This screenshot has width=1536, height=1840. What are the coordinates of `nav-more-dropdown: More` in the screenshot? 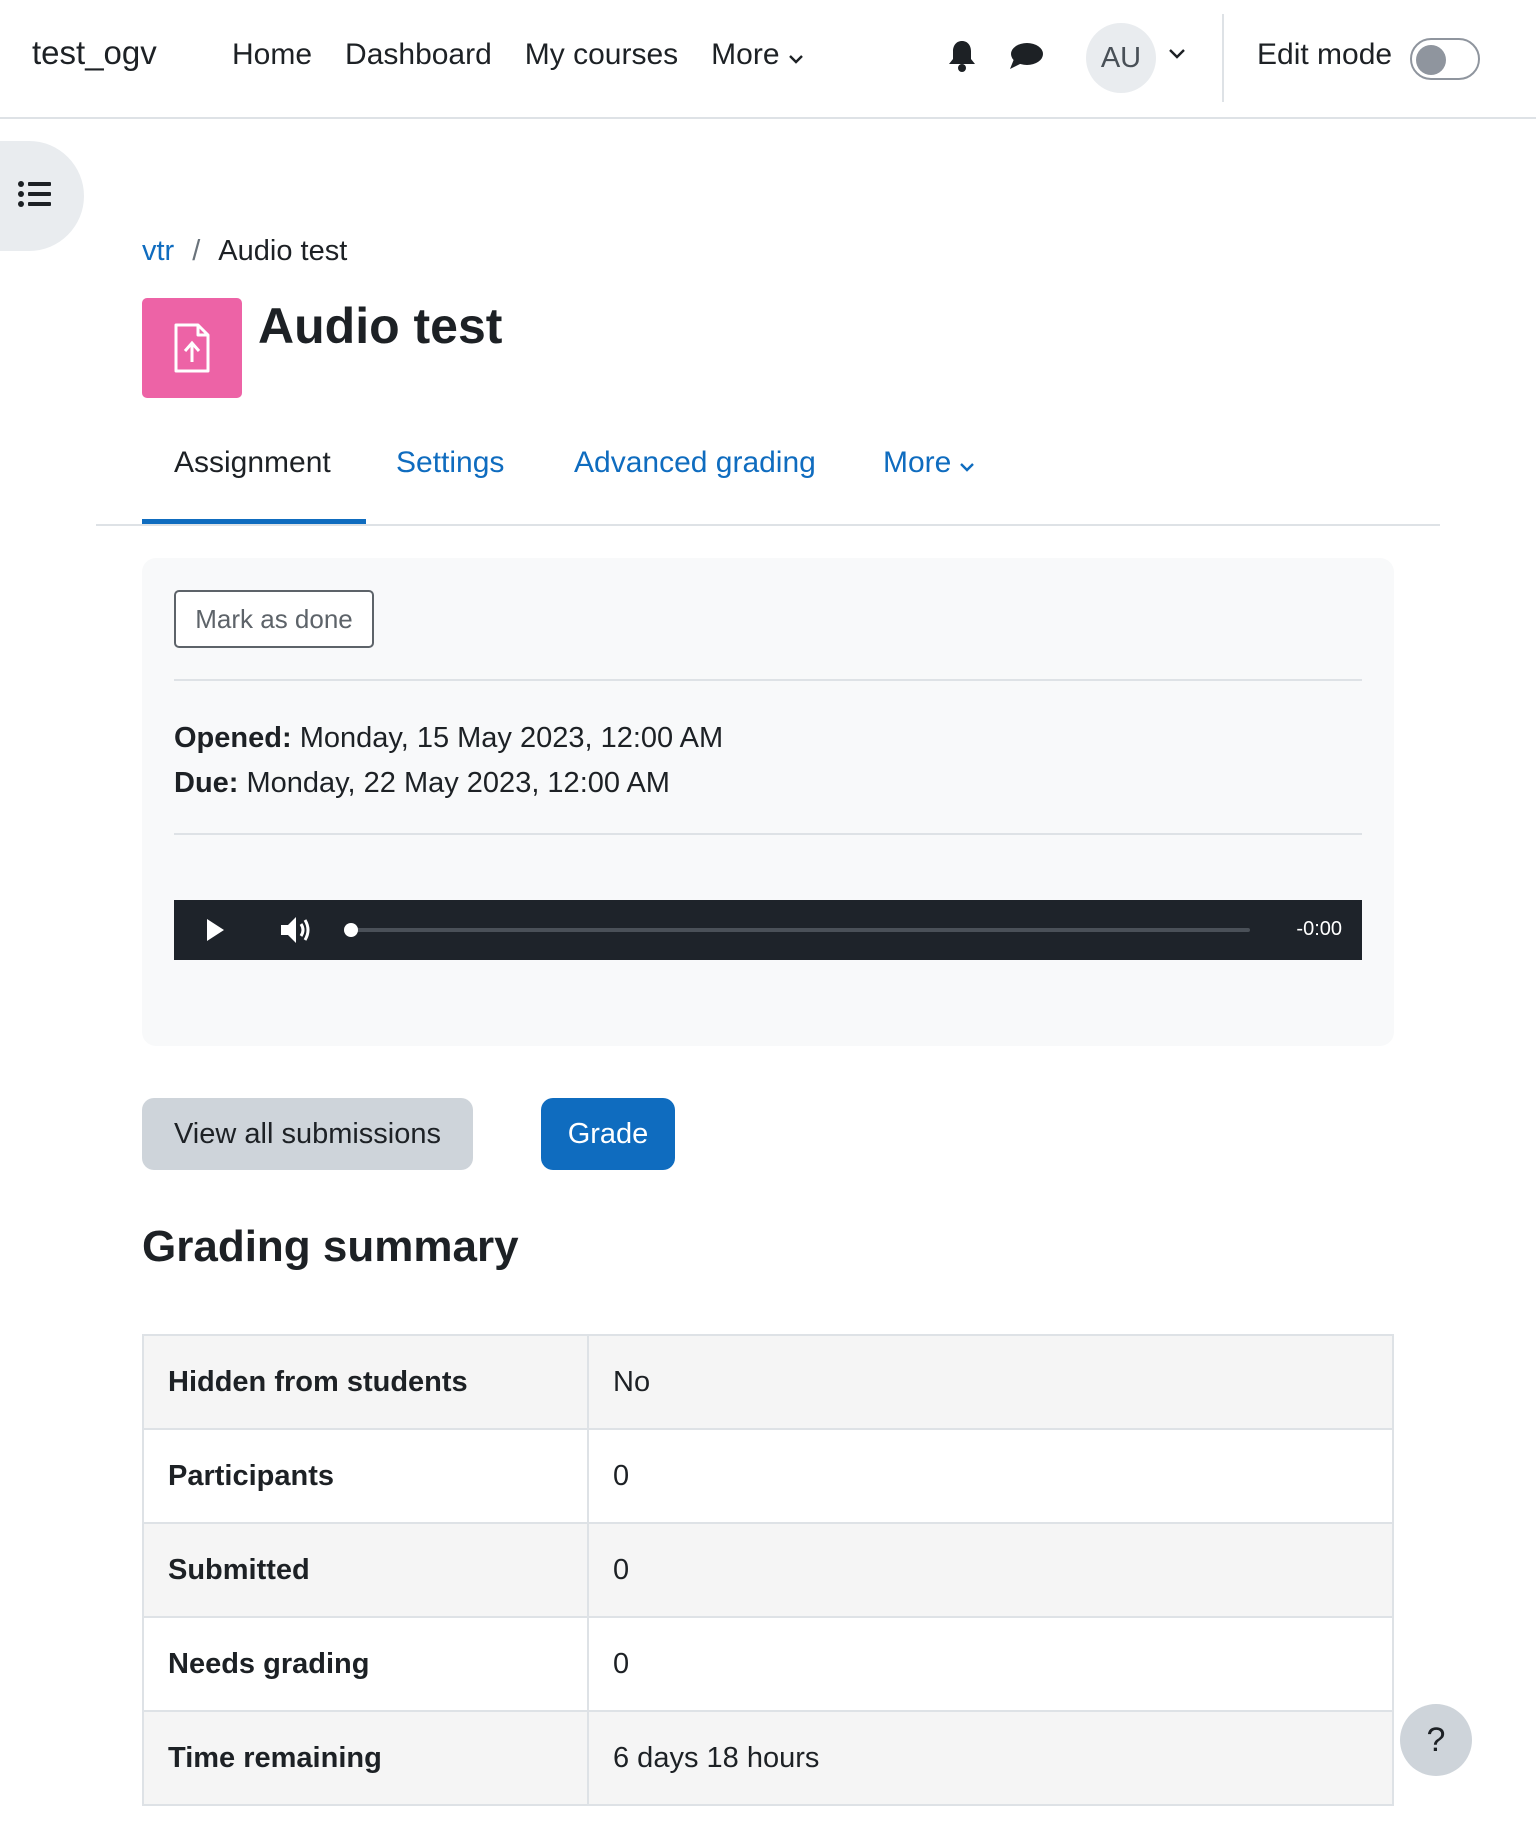 It's located at (757, 55).